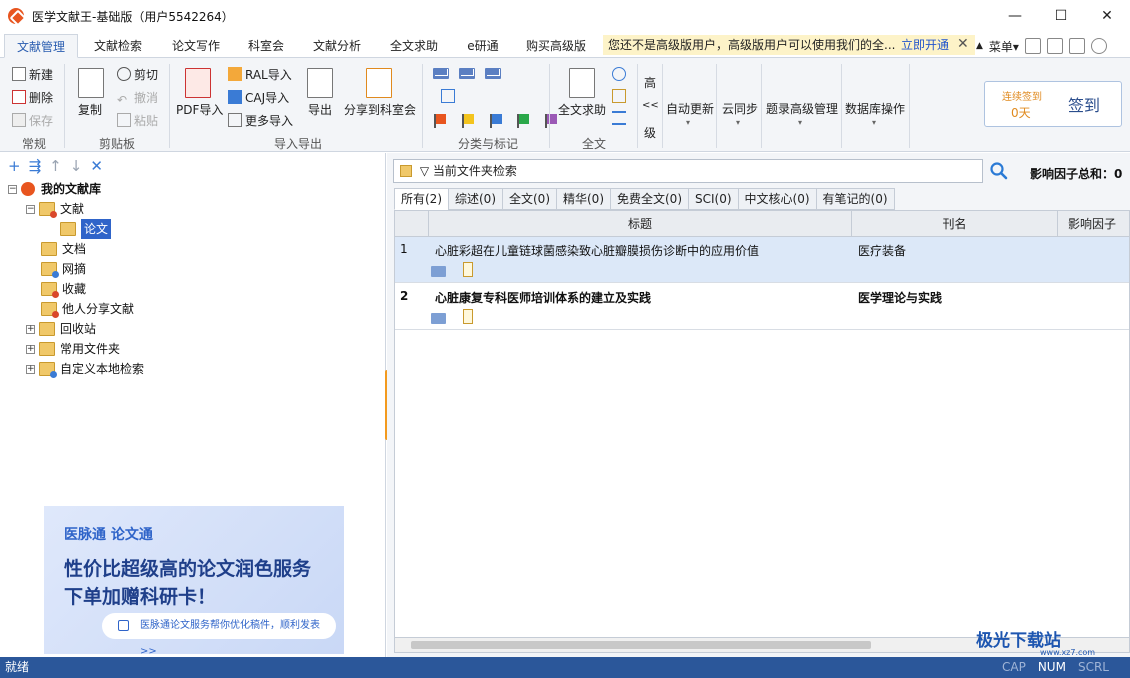  I want to click on tab-literature-management: 文献管理, so click(41, 46).